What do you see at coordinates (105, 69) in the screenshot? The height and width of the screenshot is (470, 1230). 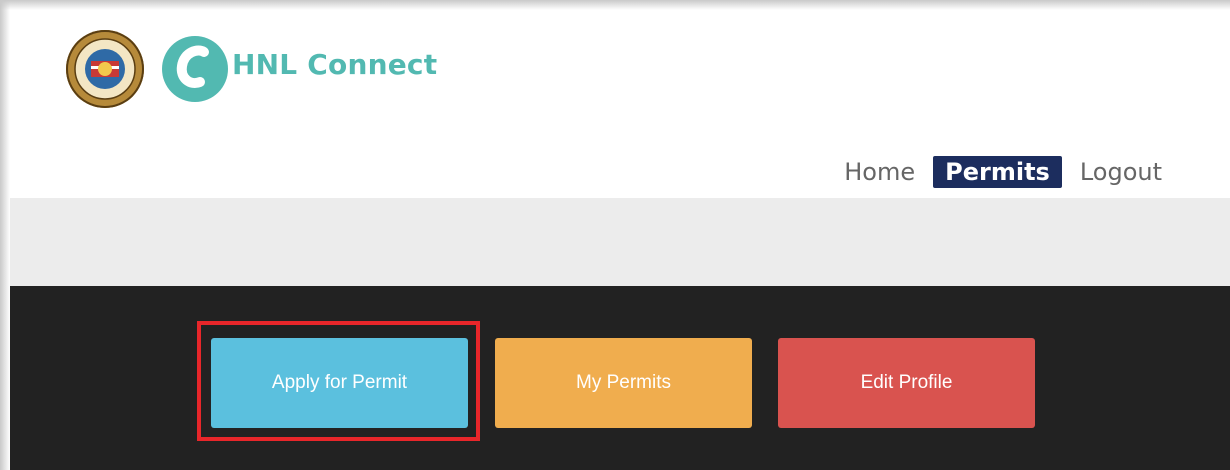 I see `city-seal-icon` at bounding box center [105, 69].